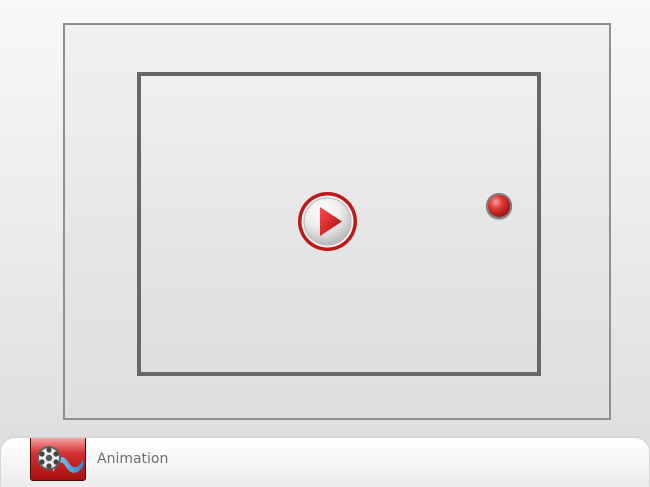 This screenshot has height=487, width=650. Describe the element at coordinates (133, 459) in the screenshot. I see `animation-label: Animation` at that location.